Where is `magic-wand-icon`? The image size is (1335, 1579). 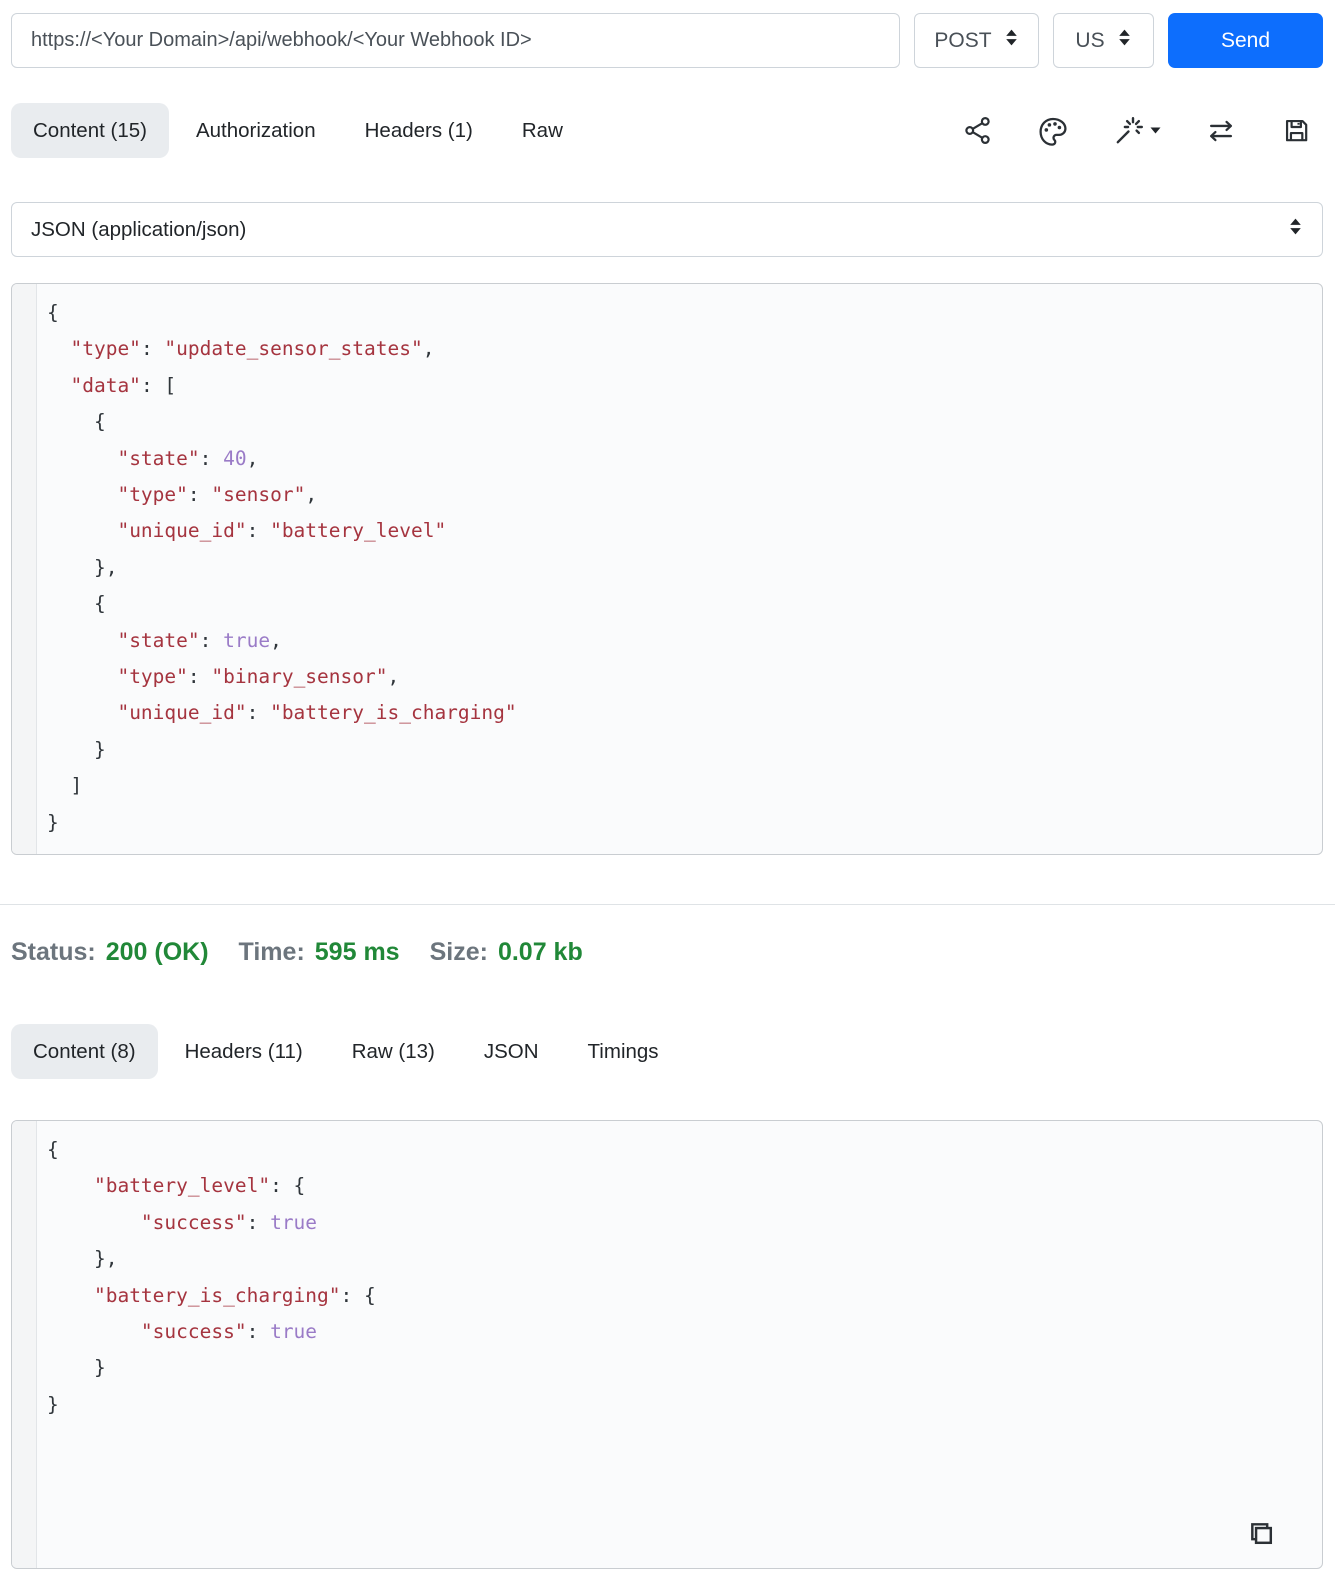
magic-wand-icon is located at coordinates (1137, 131).